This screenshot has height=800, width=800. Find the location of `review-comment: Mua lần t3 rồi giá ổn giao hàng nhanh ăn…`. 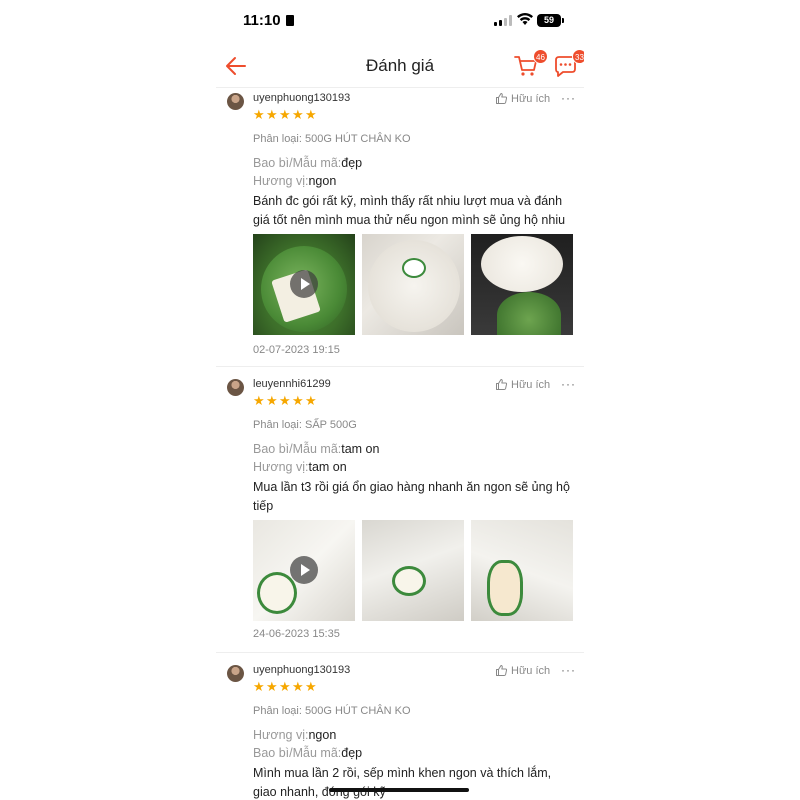

review-comment: Mua lần t3 rồi giá ổn giao hàng nhanh ăn… is located at coordinates (411, 496).